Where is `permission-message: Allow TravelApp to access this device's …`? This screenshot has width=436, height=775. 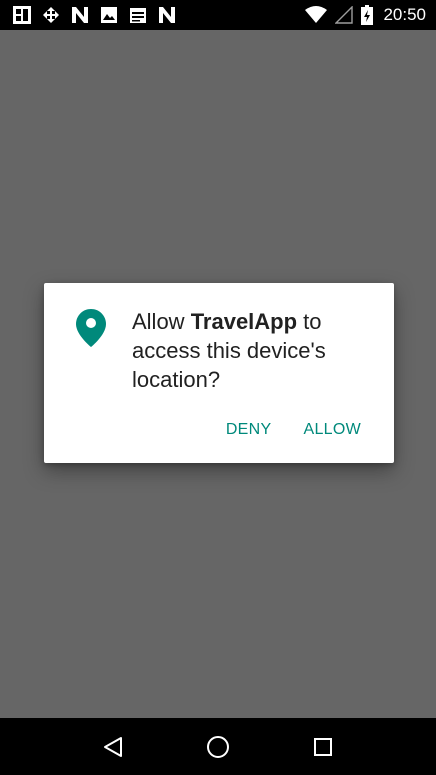
permission-message: Allow TravelApp to access this device's … is located at coordinates (252, 350).